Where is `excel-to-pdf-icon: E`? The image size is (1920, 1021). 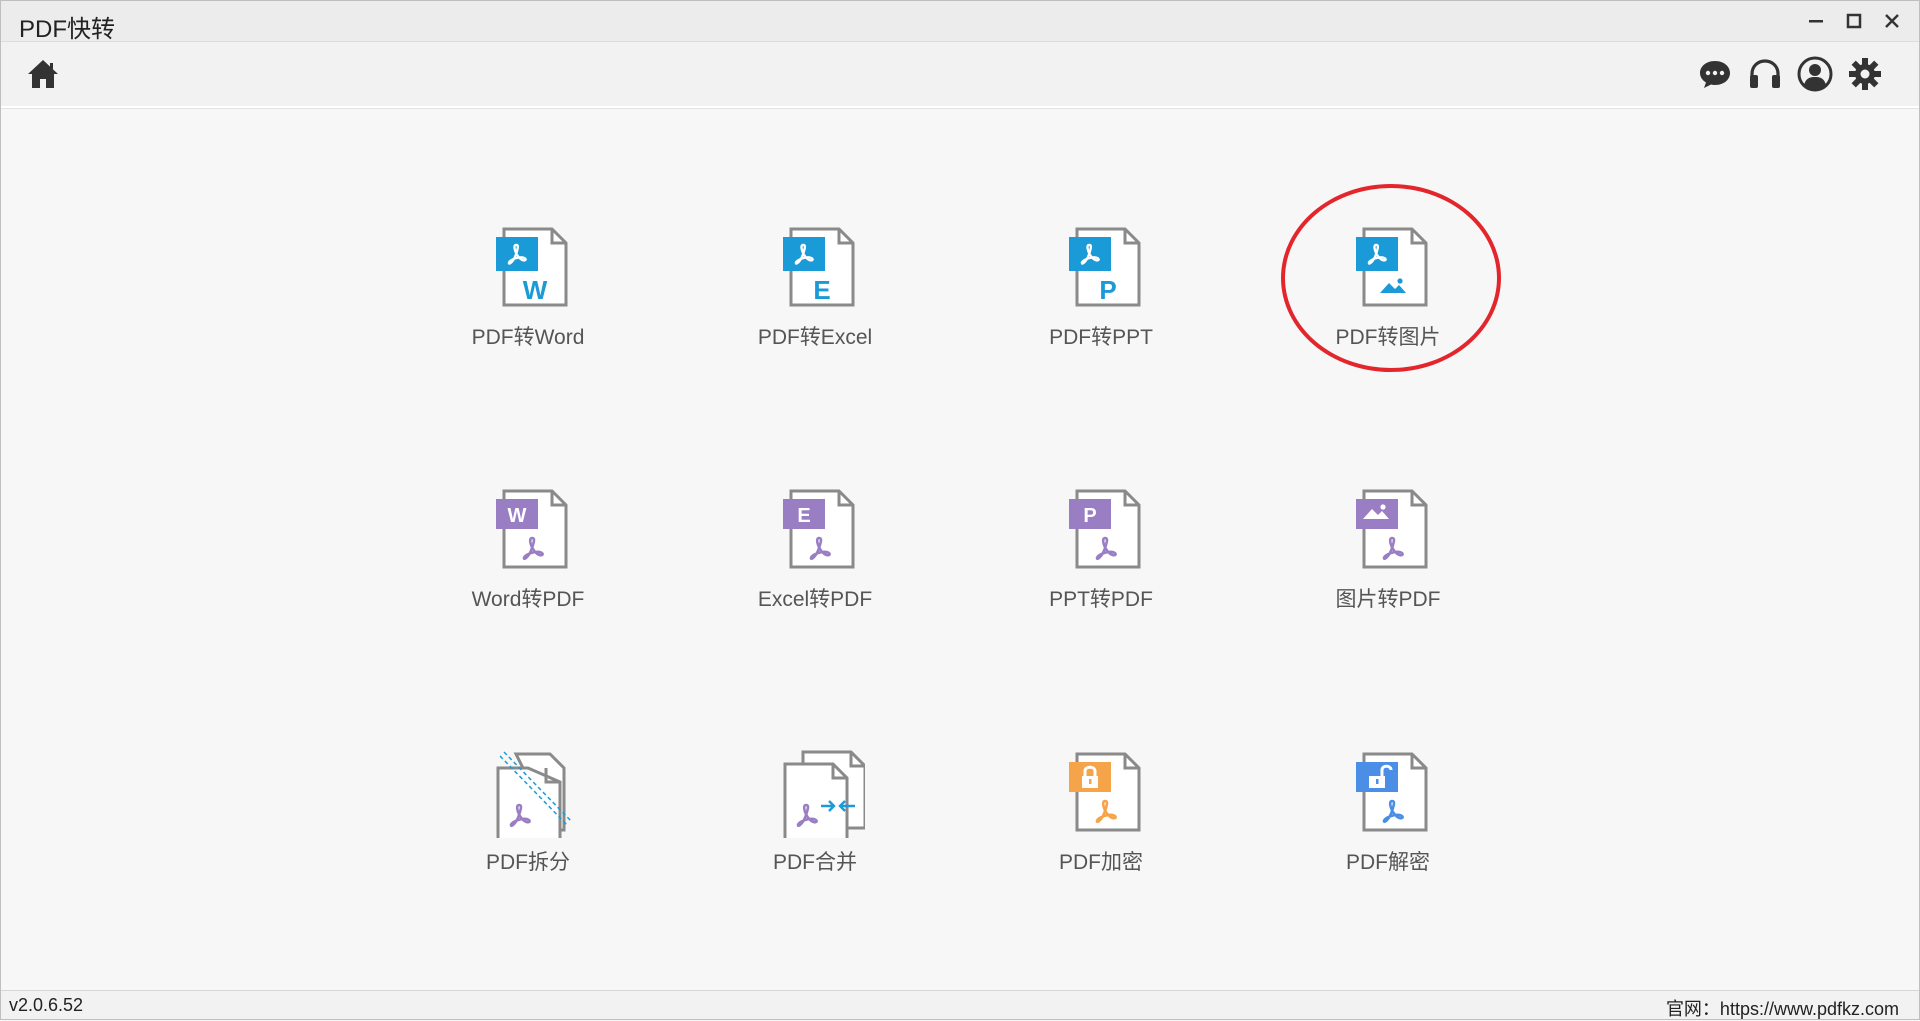
excel-to-pdf-icon: E is located at coordinates (819, 529).